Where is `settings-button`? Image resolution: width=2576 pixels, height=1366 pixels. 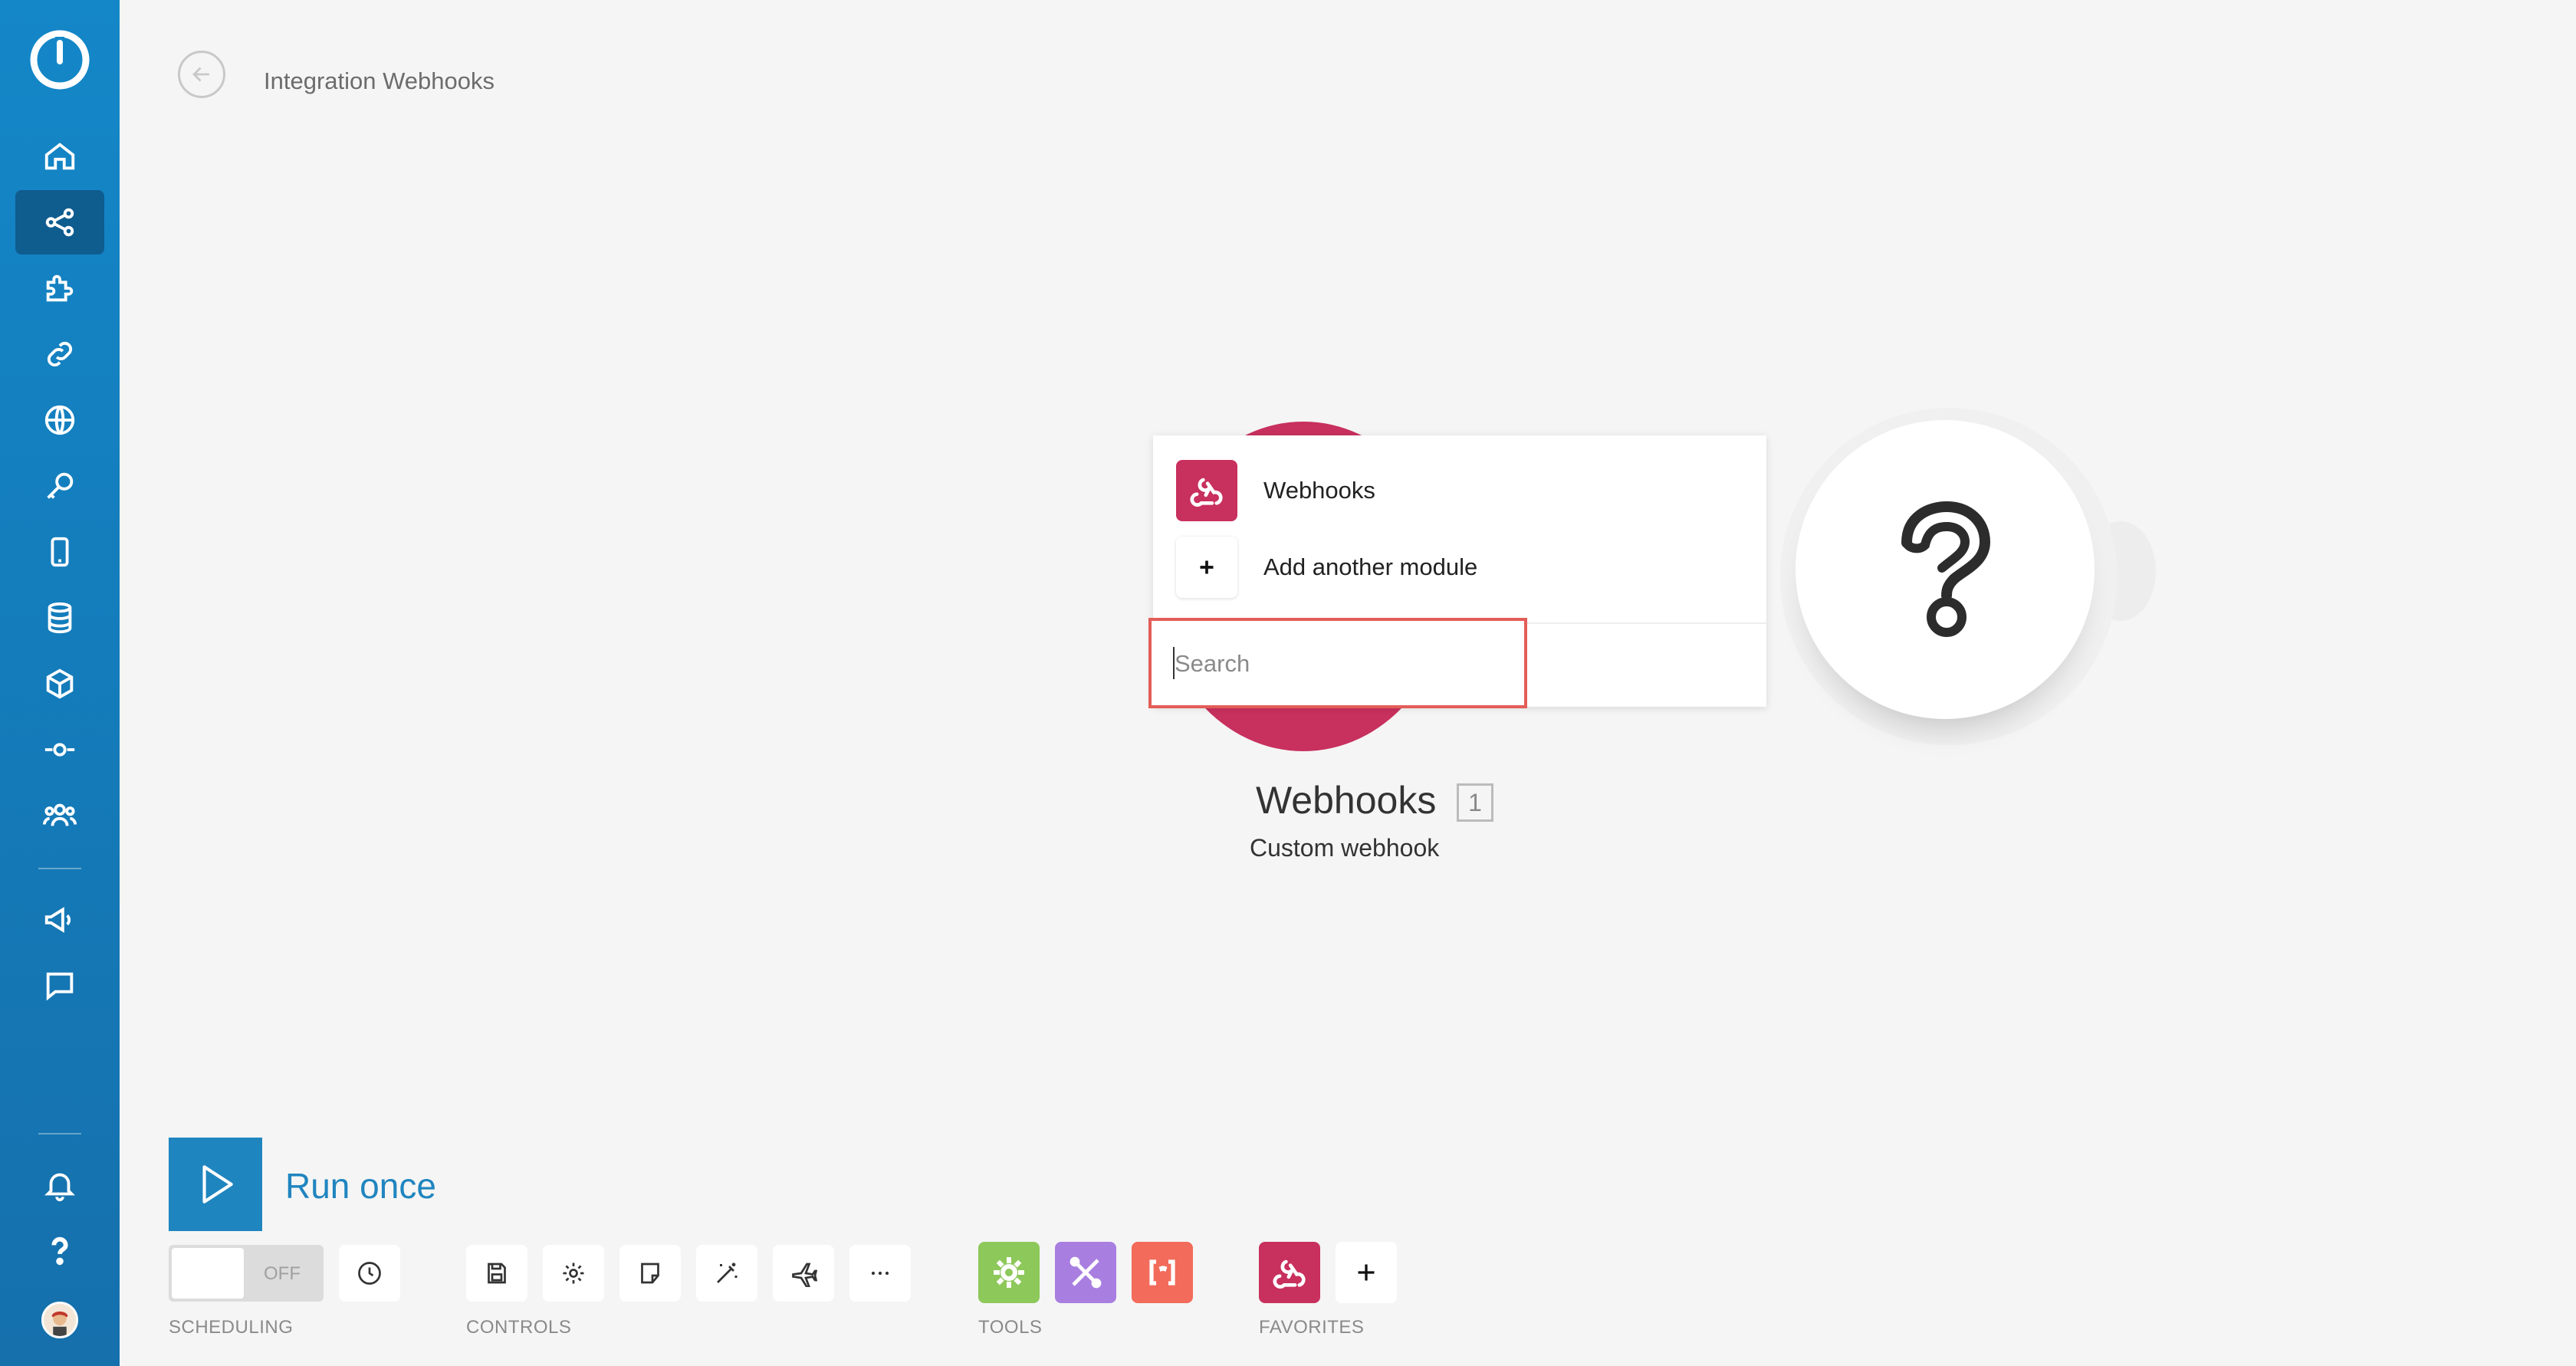
settings-button is located at coordinates (574, 1273).